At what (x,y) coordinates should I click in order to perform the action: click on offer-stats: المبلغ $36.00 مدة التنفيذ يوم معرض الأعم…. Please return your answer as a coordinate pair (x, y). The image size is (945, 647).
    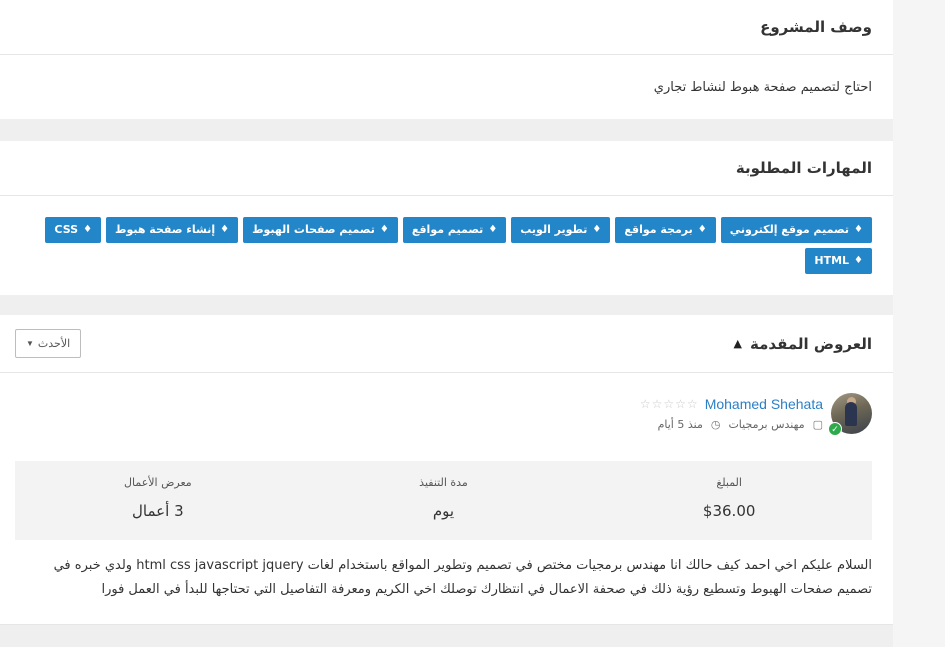
    Looking at the image, I should click on (443, 500).